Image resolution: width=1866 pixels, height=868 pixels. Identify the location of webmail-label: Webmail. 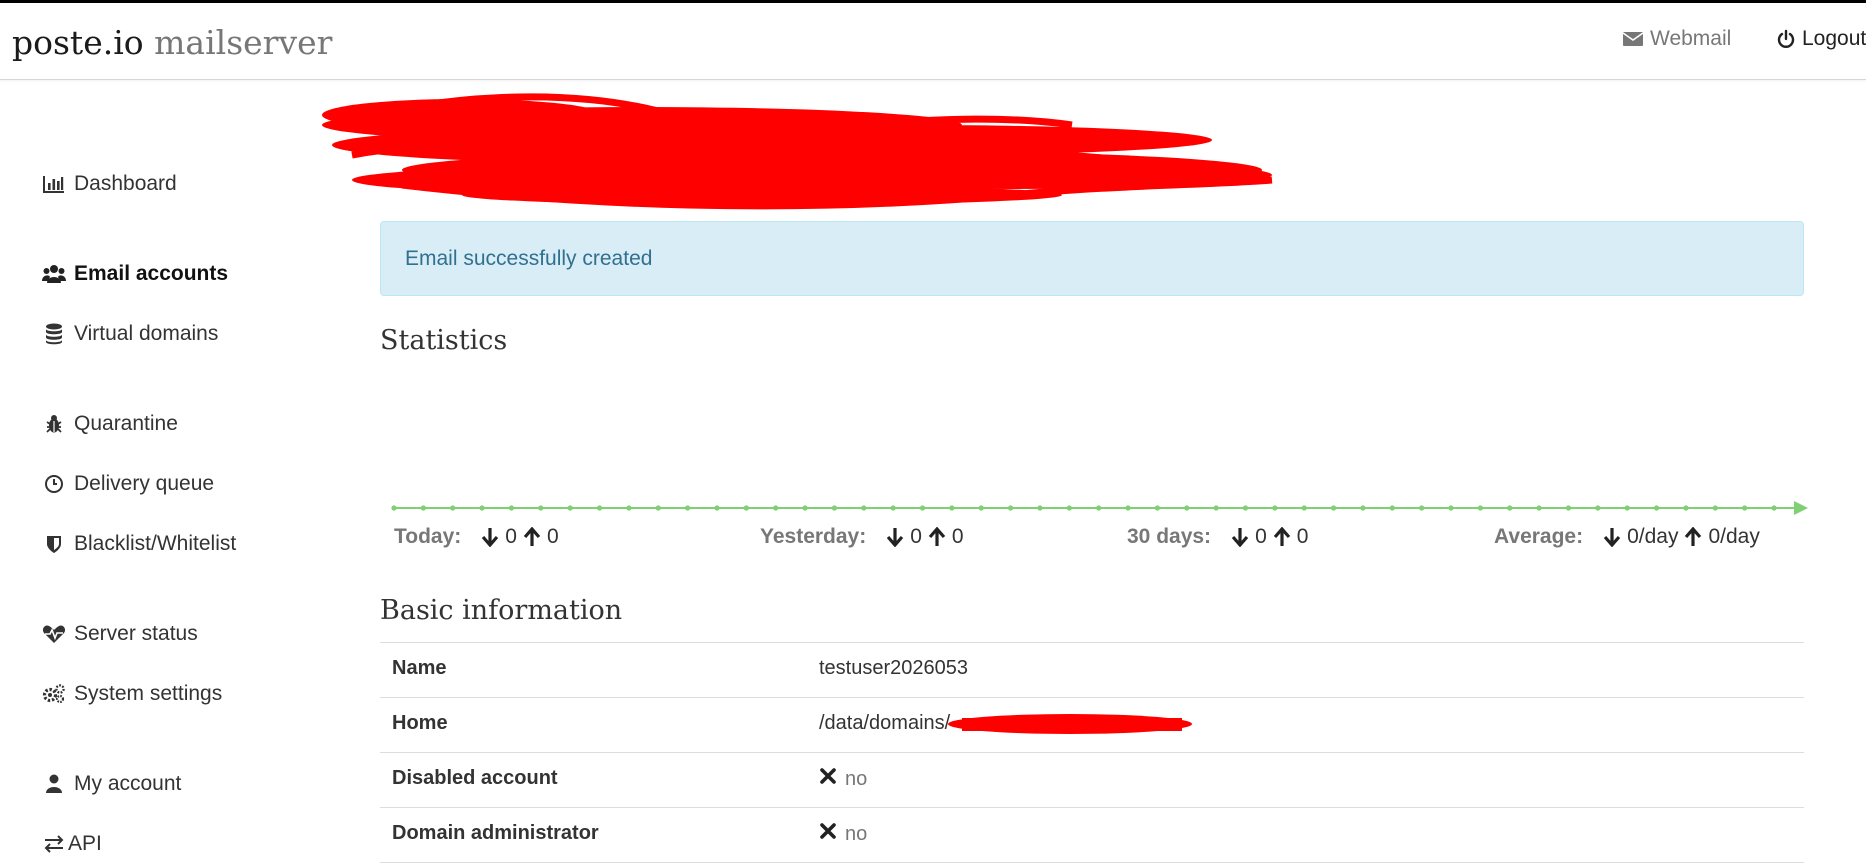
(1691, 38).